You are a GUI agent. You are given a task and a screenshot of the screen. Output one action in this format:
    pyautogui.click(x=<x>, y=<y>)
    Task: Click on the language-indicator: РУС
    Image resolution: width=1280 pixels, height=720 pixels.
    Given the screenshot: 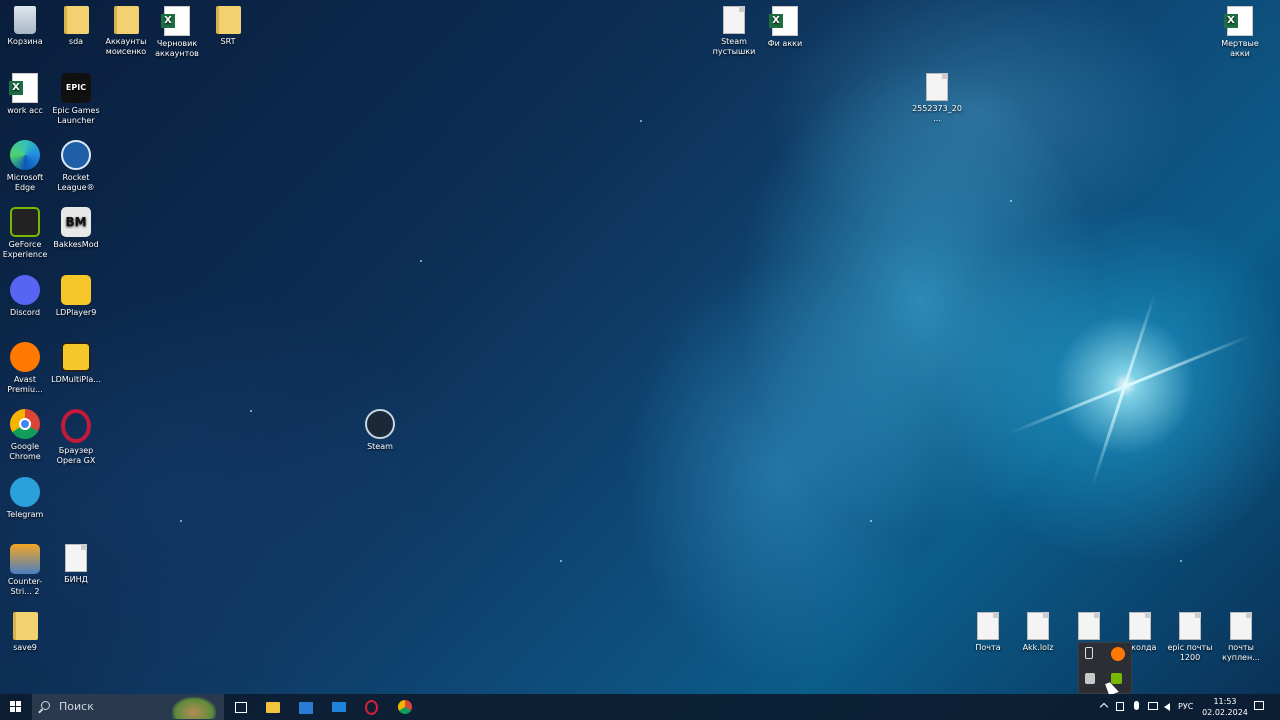 What is the action you would take?
    pyautogui.click(x=1188, y=707)
    